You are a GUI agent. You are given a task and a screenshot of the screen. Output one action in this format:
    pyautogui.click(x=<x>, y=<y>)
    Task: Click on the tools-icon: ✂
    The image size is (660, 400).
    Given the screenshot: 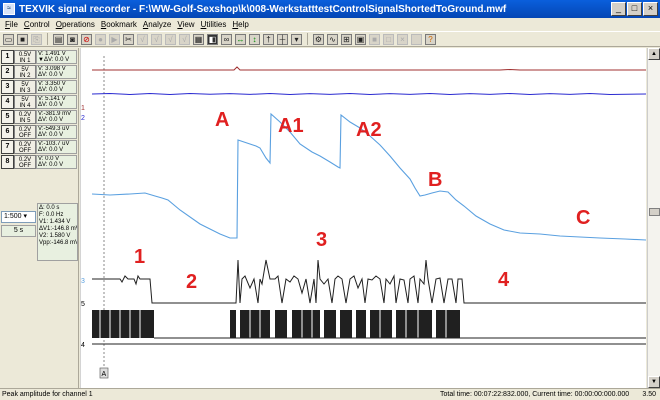 What is the action you would take?
    pyautogui.click(x=128, y=39)
    